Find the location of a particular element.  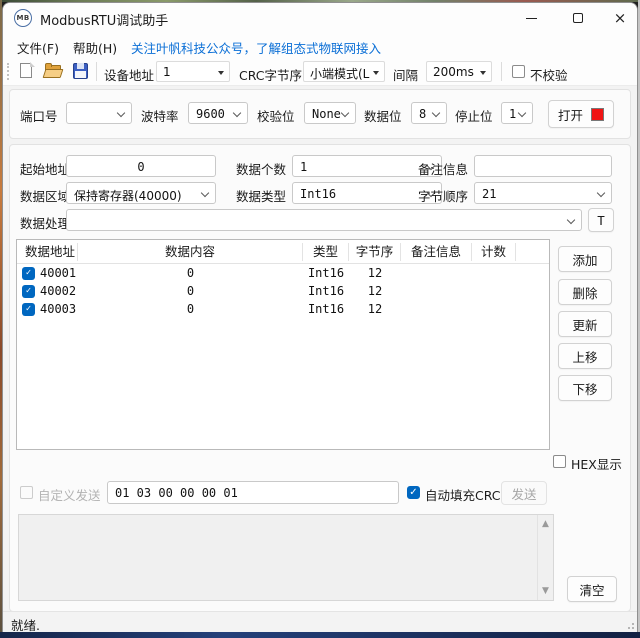

crc-order-combo: 小端模式(L is located at coordinates (344, 71).